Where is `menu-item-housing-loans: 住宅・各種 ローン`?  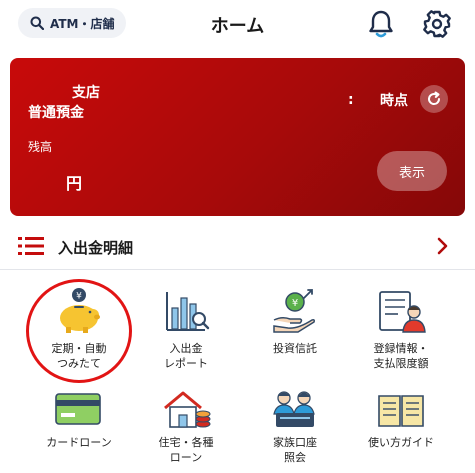
menu-item-housing-loans: 住宅・各種 ローン is located at coordinates (186, 425).